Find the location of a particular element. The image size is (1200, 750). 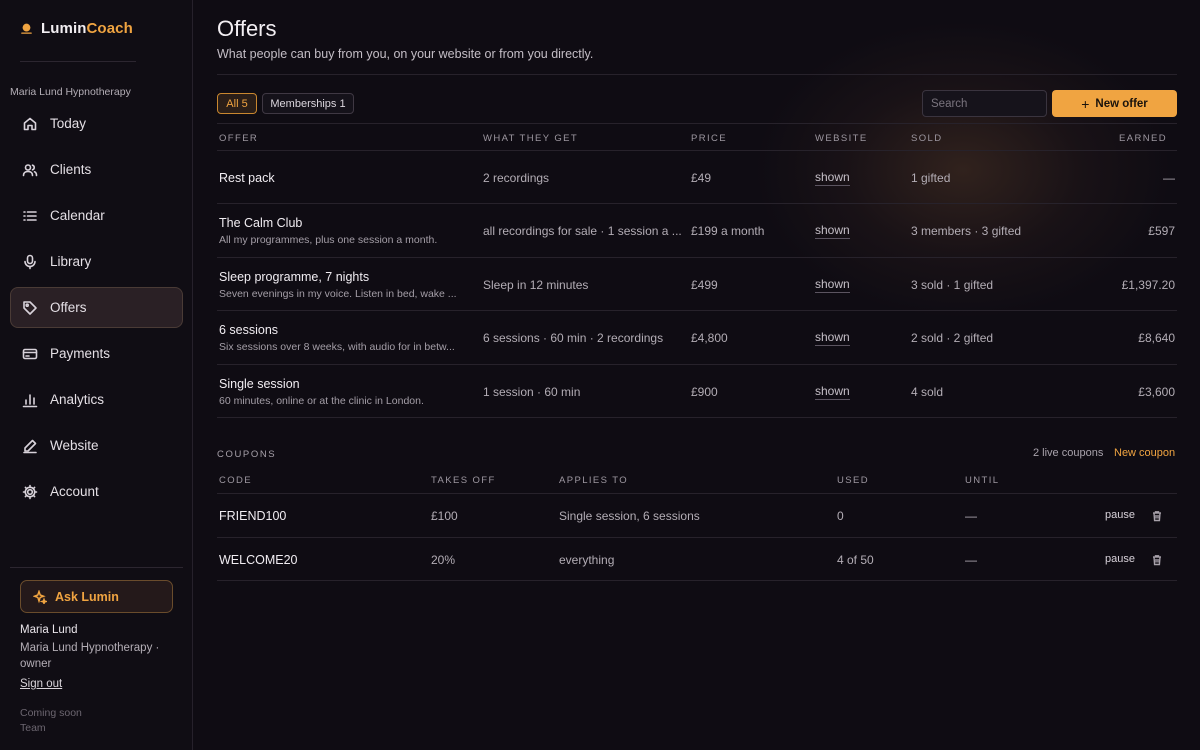

coupon-row: WELCOME20 20% everything 4 of 50 — pause is located at coordinates (697, 559).